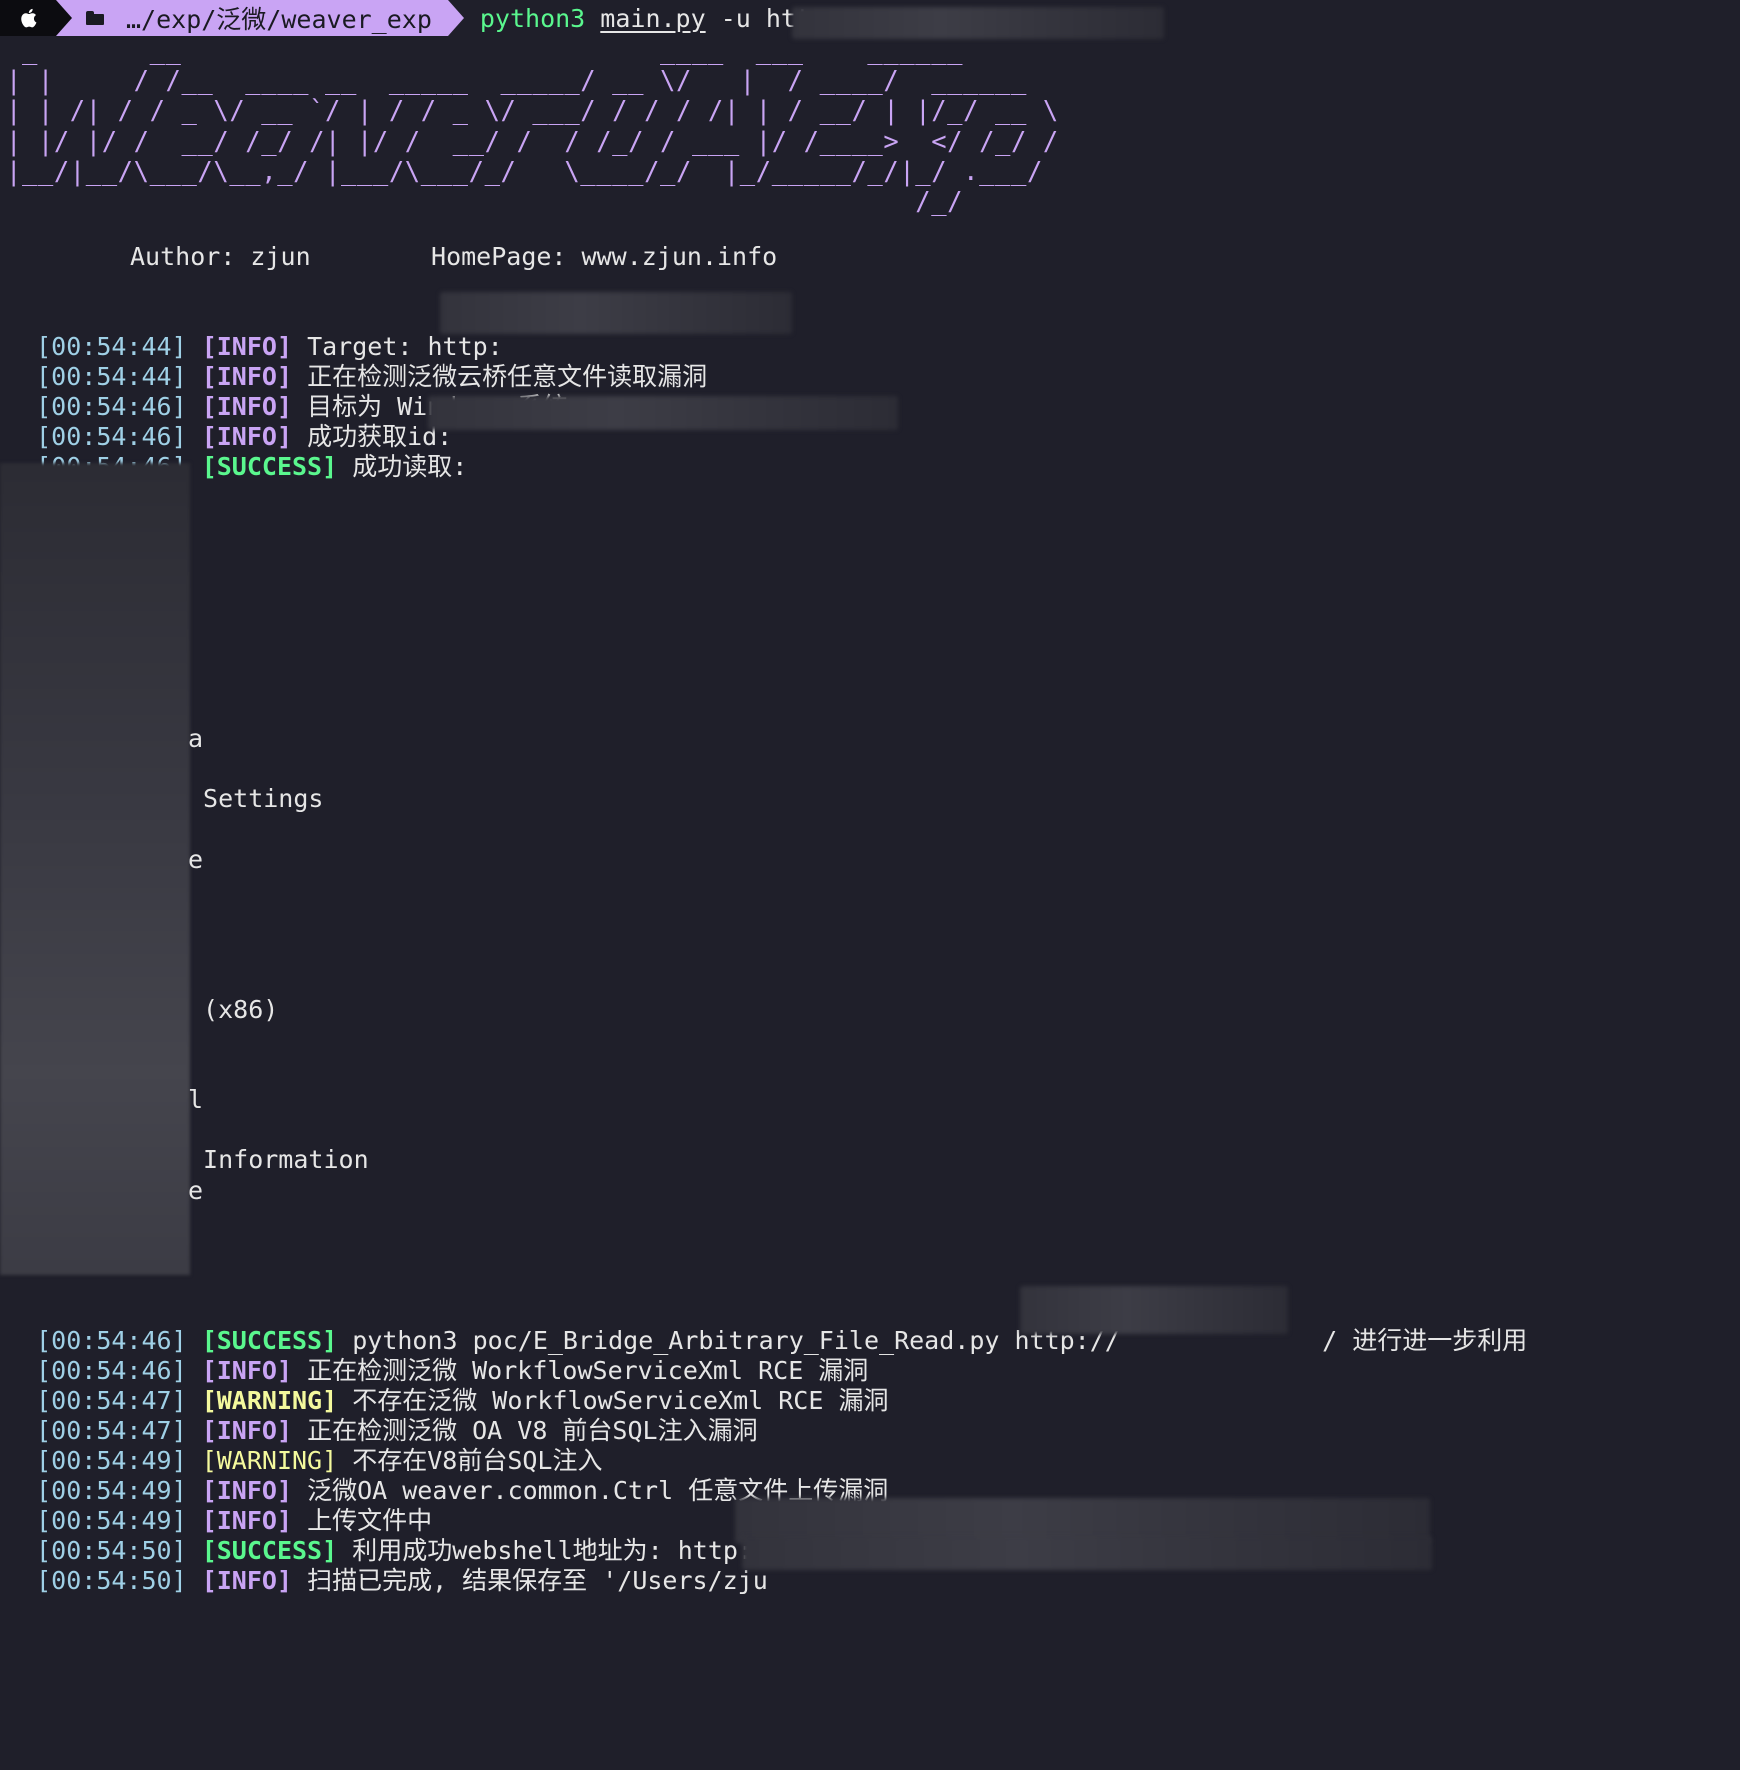  What do you see at coordinates (269, 466) in the screenshot?
I see `log-level: [SUCCESS]` at bounding box center [269, 466].